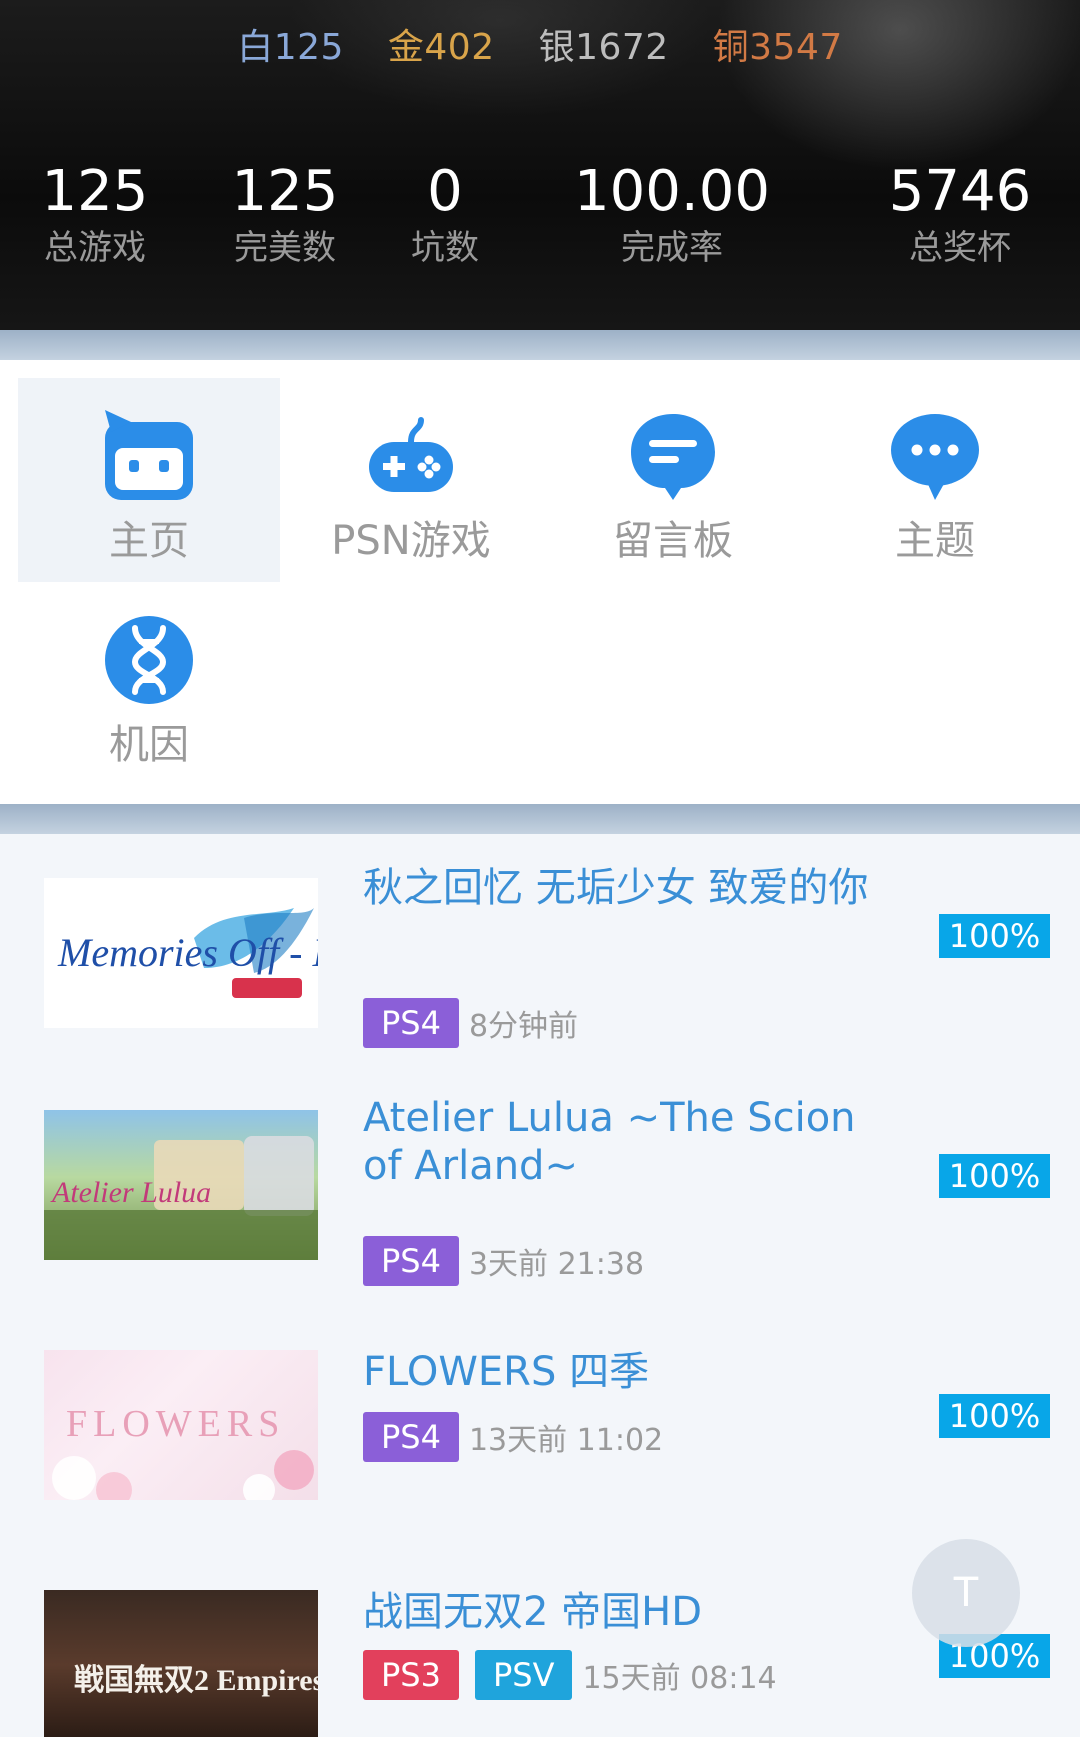 This screenshot has width=1080, height=1737. Describe the element at coordinates (285, 248) in the screenshot. I see `stat-label: 完美数` at that location.